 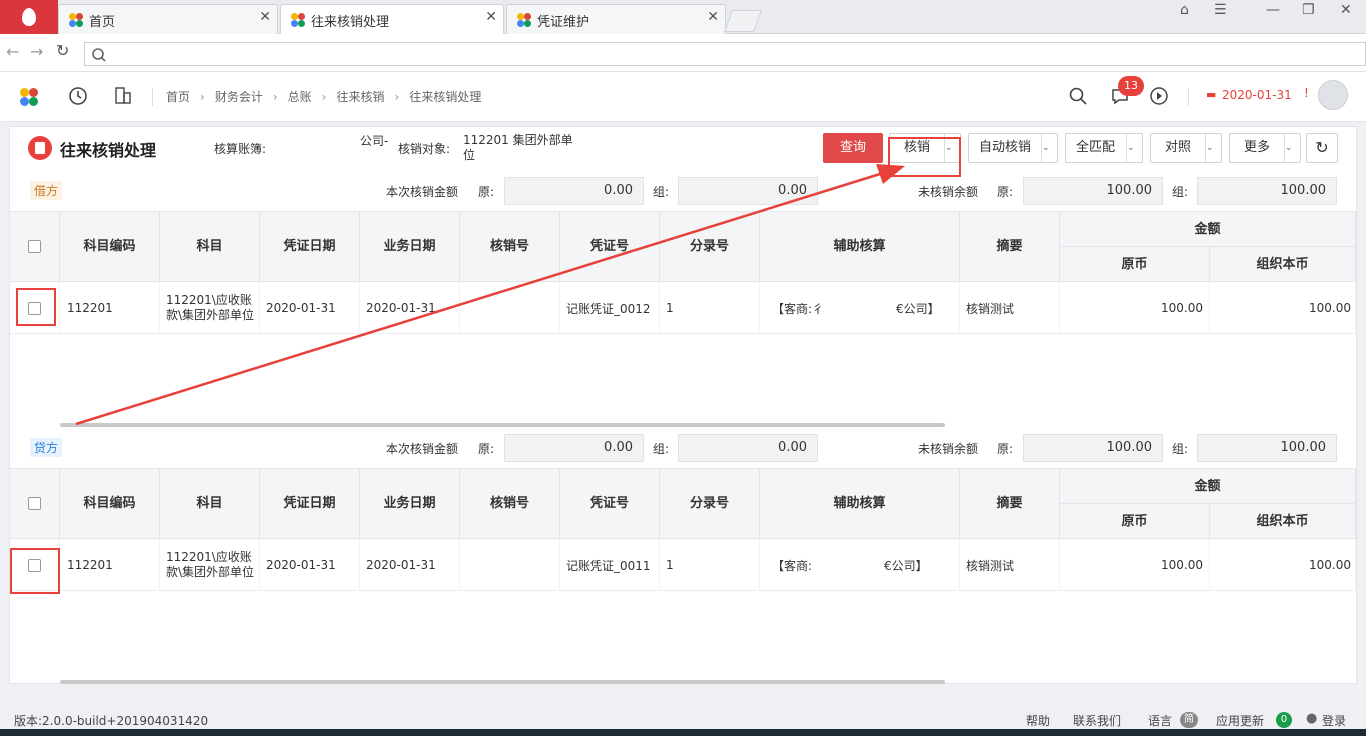 I want to click on os-taskbar, so click(x=683, y=732).